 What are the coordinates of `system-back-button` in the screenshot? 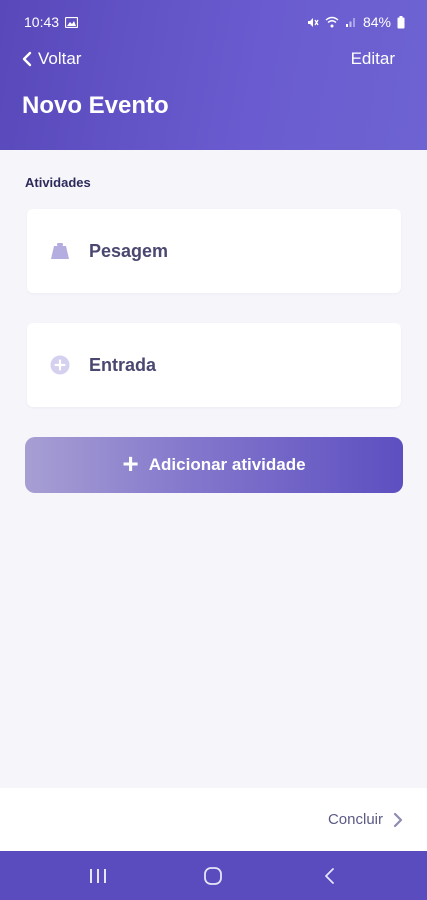 It's located at (329, 876).